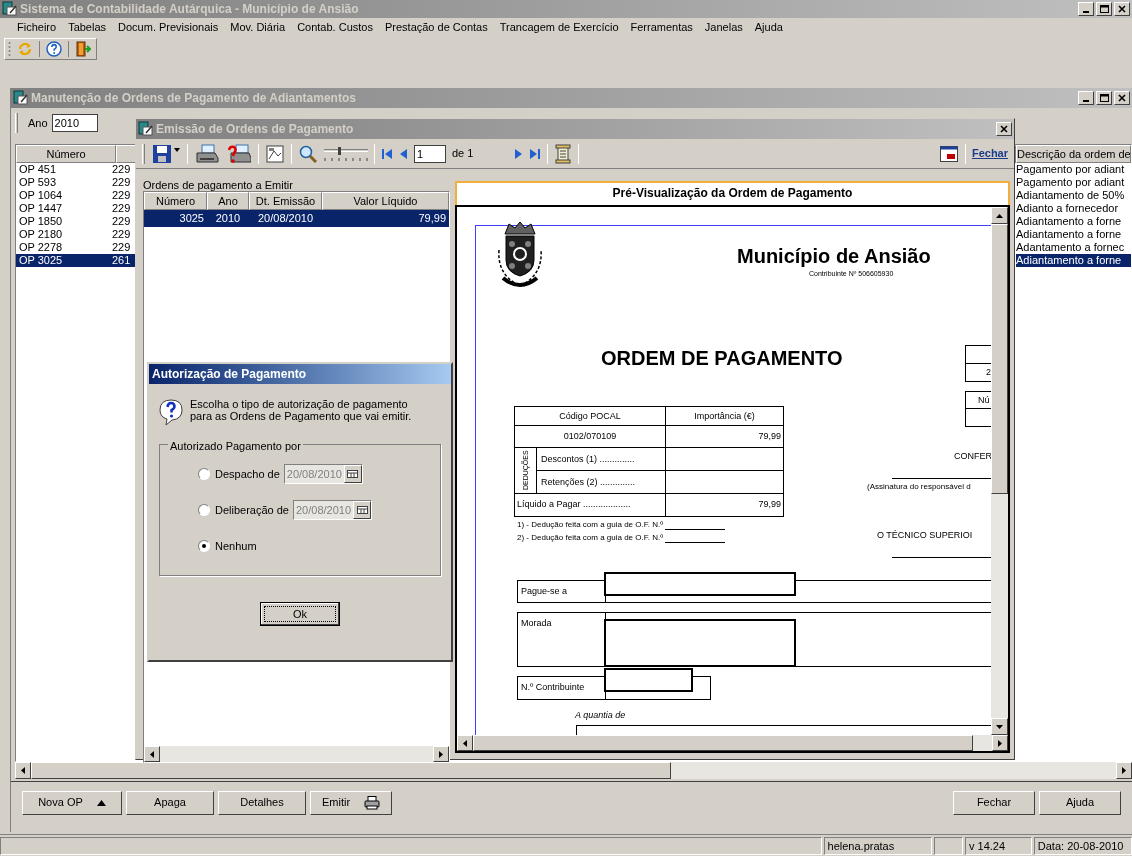  Describe the element at coordinates (76, 234) in the screenshot. I see `list-row: OP 2180 229` at that location.